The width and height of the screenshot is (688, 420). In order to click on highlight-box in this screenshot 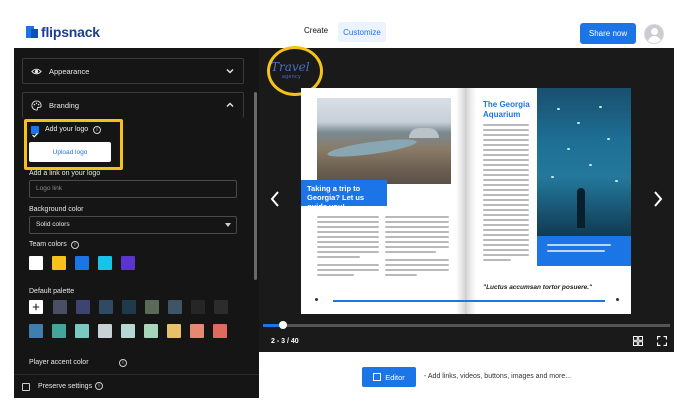, I will do `click(73, 144)`.